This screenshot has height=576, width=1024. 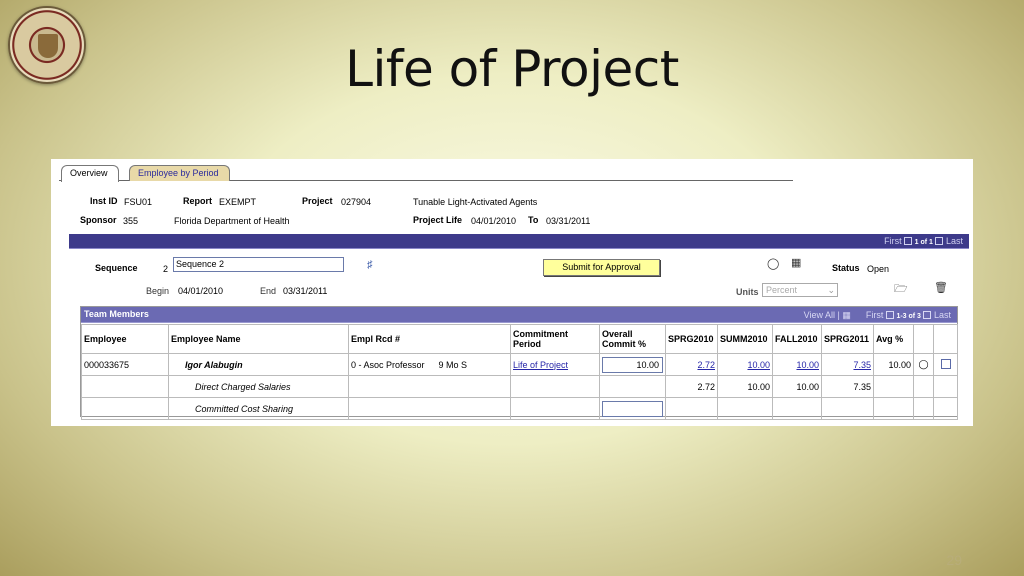 I want to click on team-members-nav: View All | ▦ First 1-3 of 3 Last, so click(x=877, y=315).